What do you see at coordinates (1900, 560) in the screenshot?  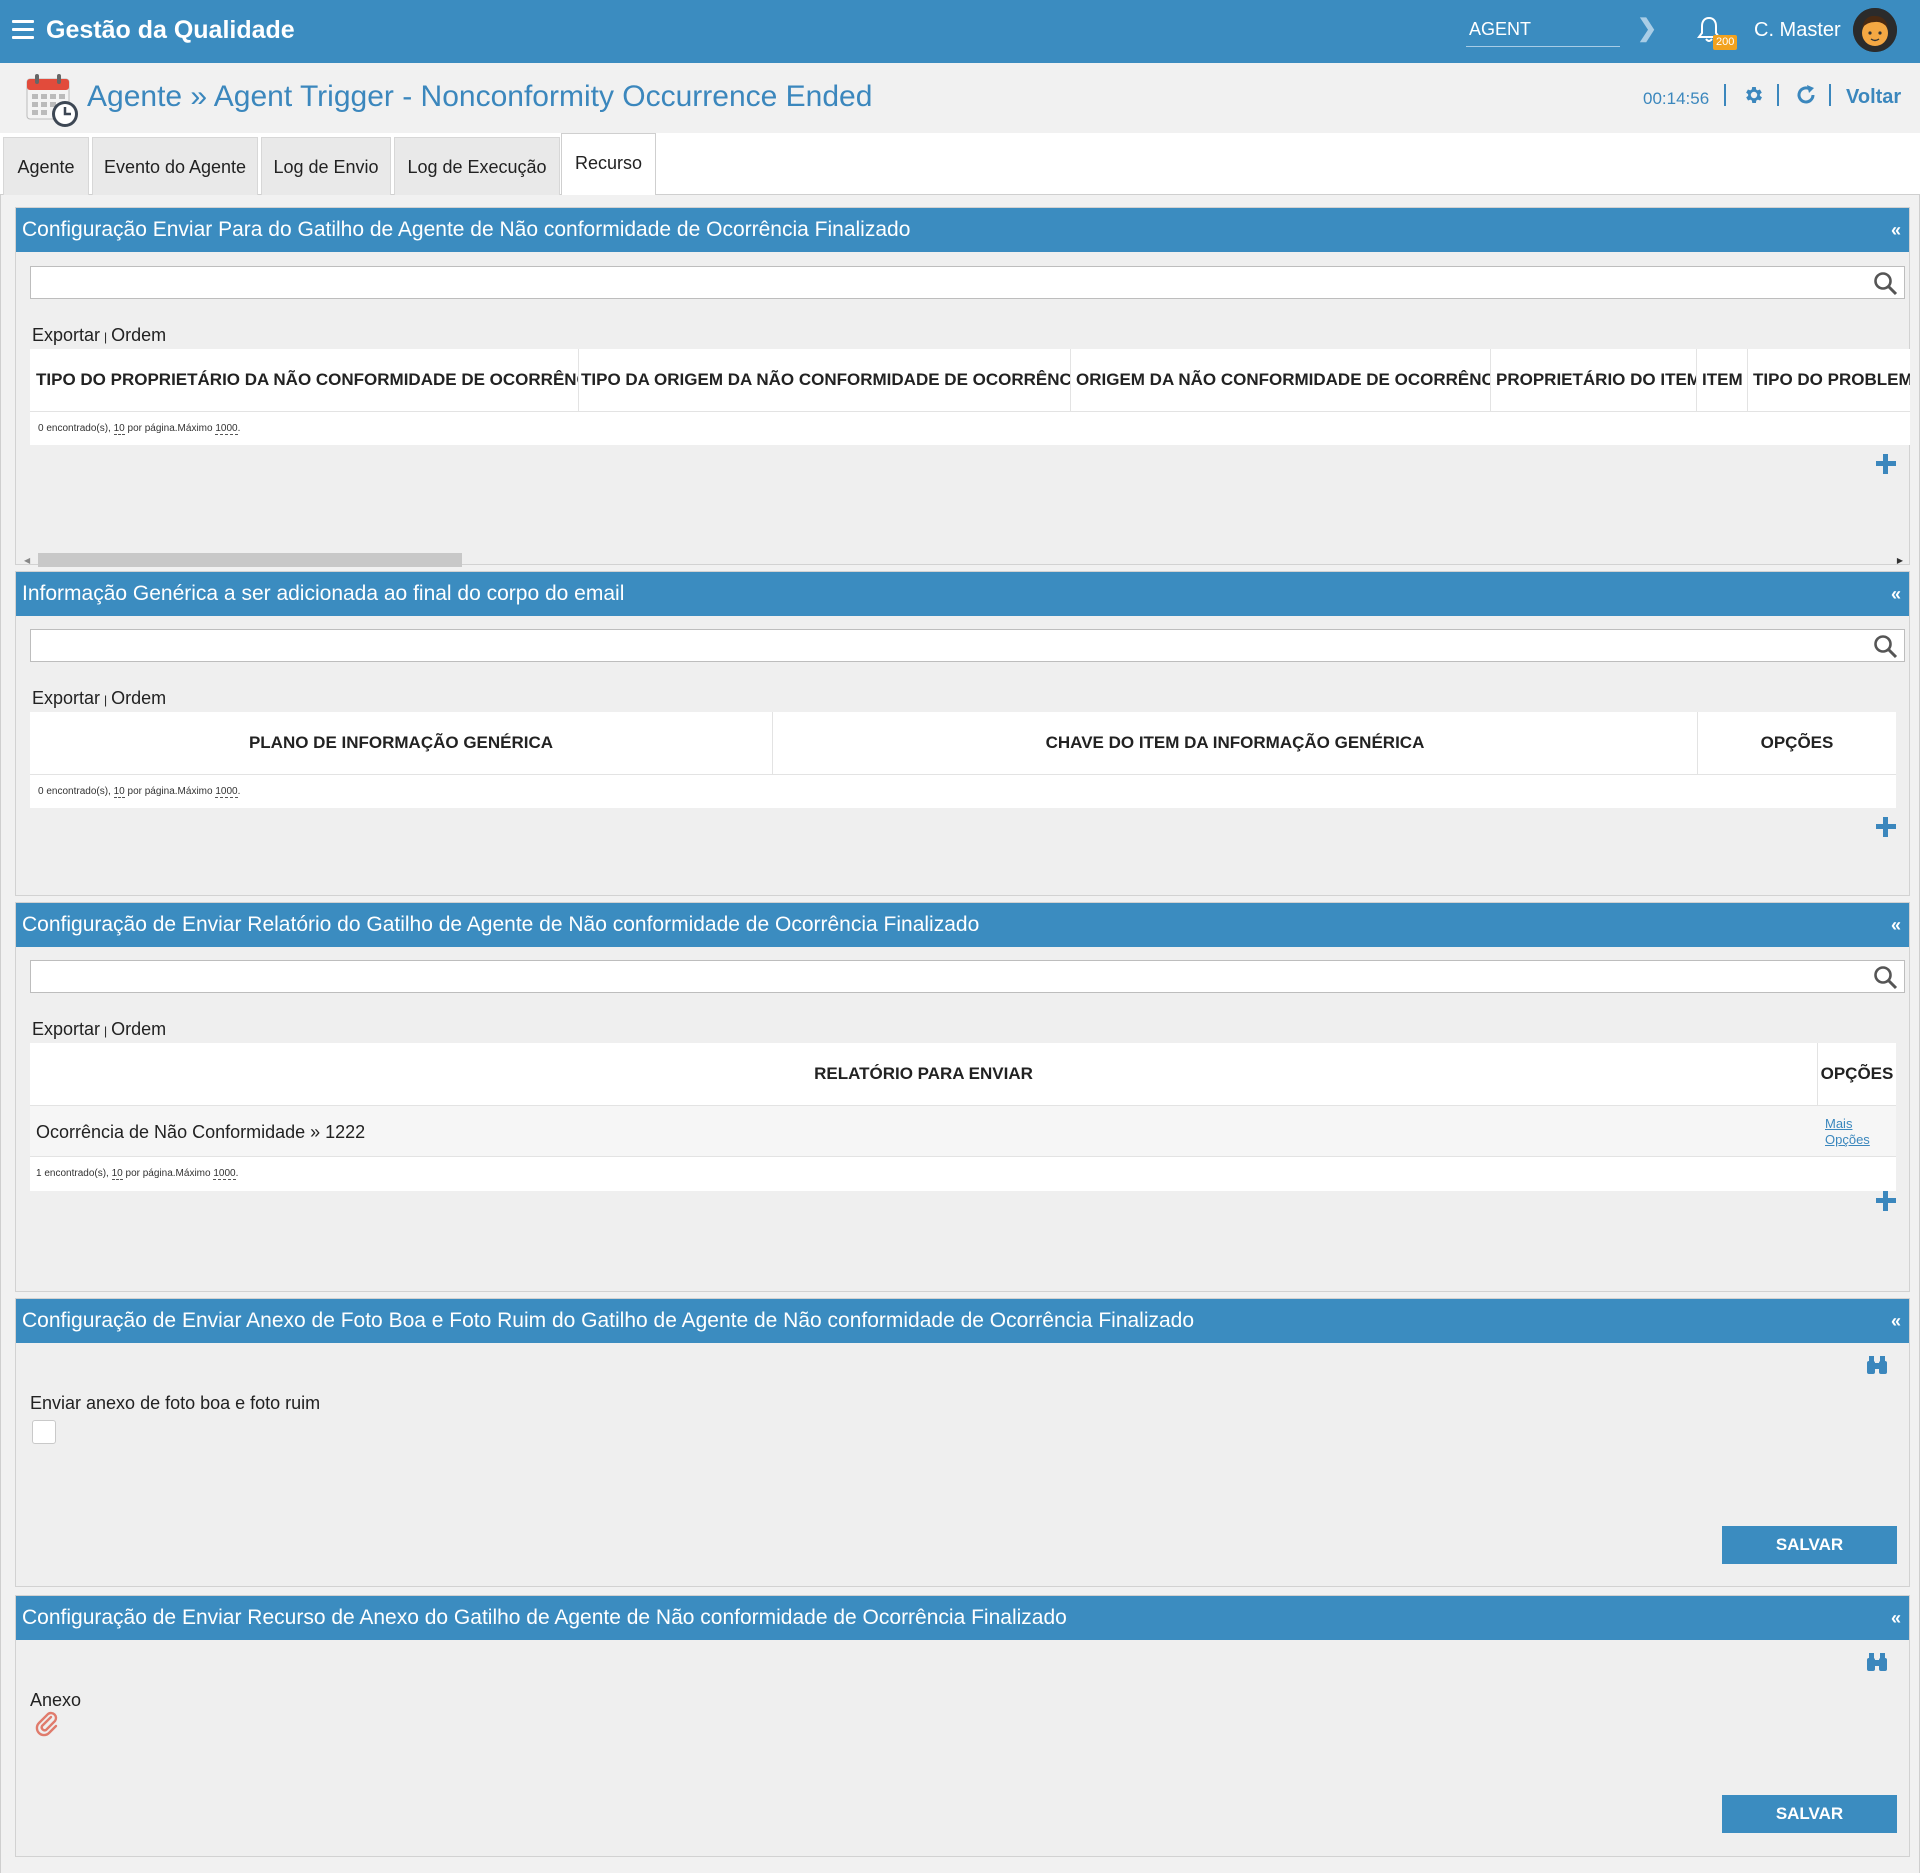 I see `scroll-right-icon: ▶` at bounding box center [1900, 560].